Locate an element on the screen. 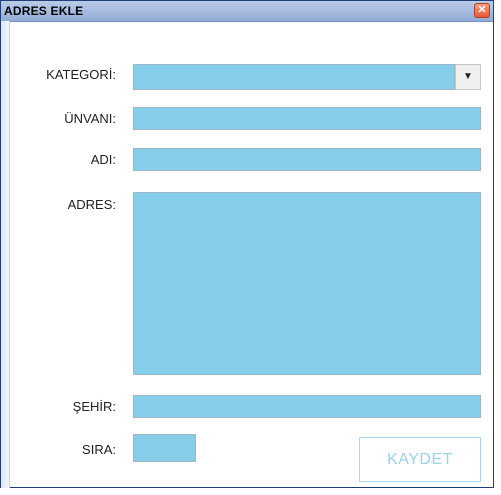  save-button: KAYDET is located at coordinates (420, 459).